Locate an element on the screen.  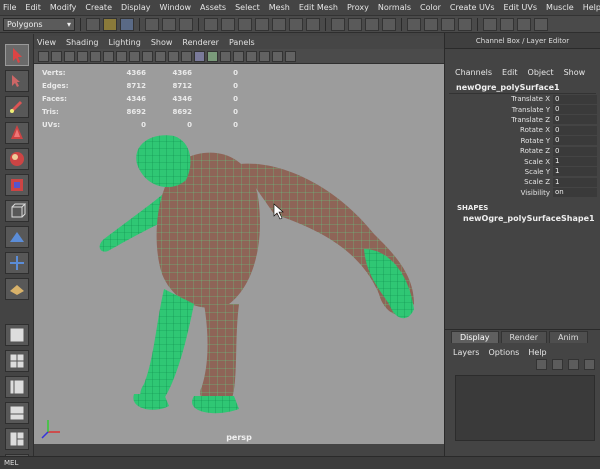
viewport-menu-shading: Shading is located at coordinates (82, 42).